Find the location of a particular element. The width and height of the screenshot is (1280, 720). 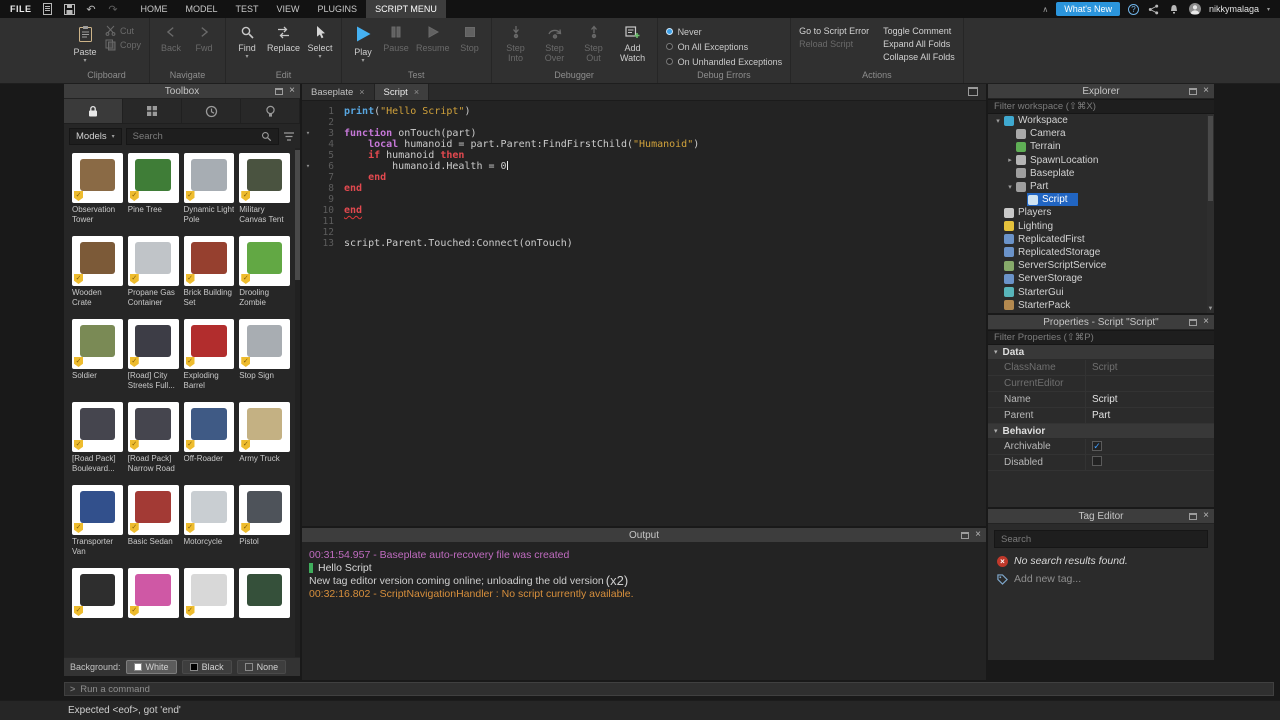

explorer-item-replicatedstorage: ReplicatedStorage is located at coordinates (1097, 252).